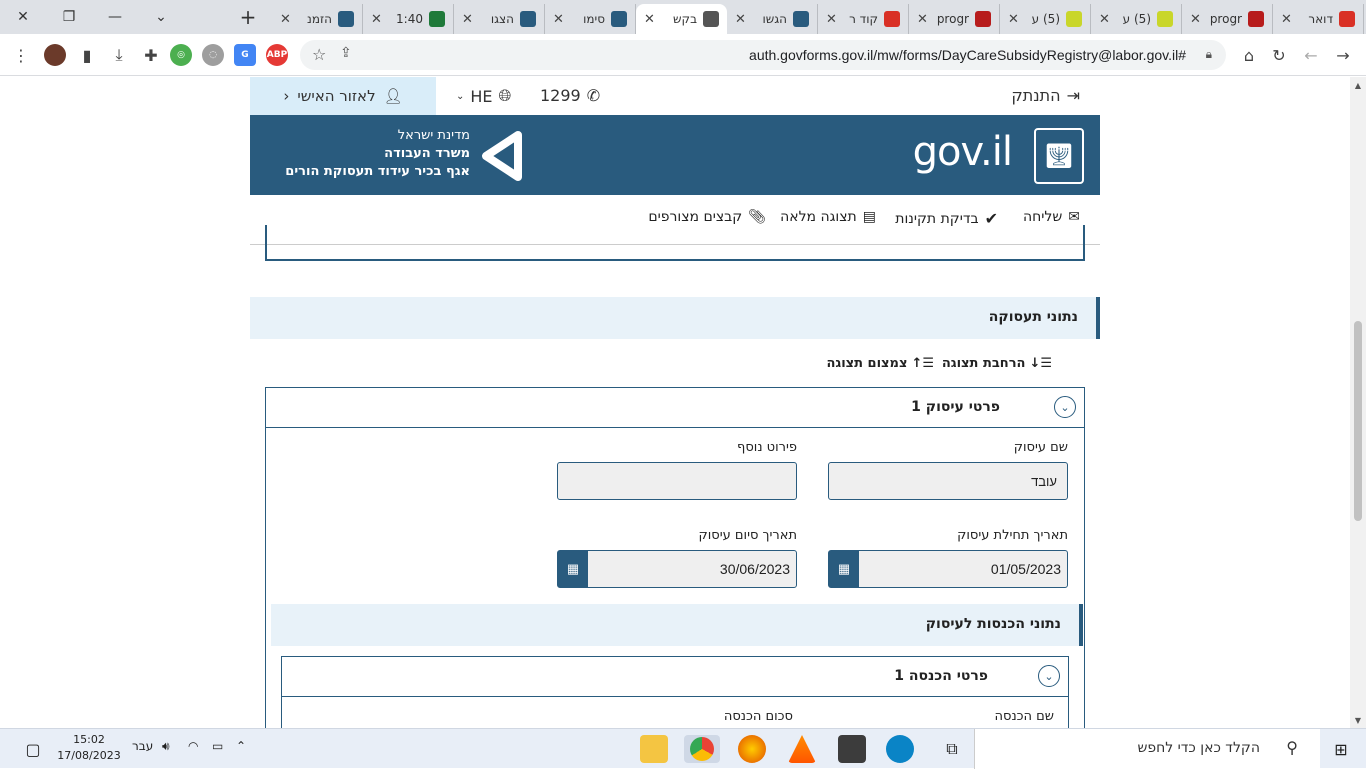 The height and width of the screenshot is (769, 1366). I want to click on gov-il-logo: gov.il, so click(963, 152).